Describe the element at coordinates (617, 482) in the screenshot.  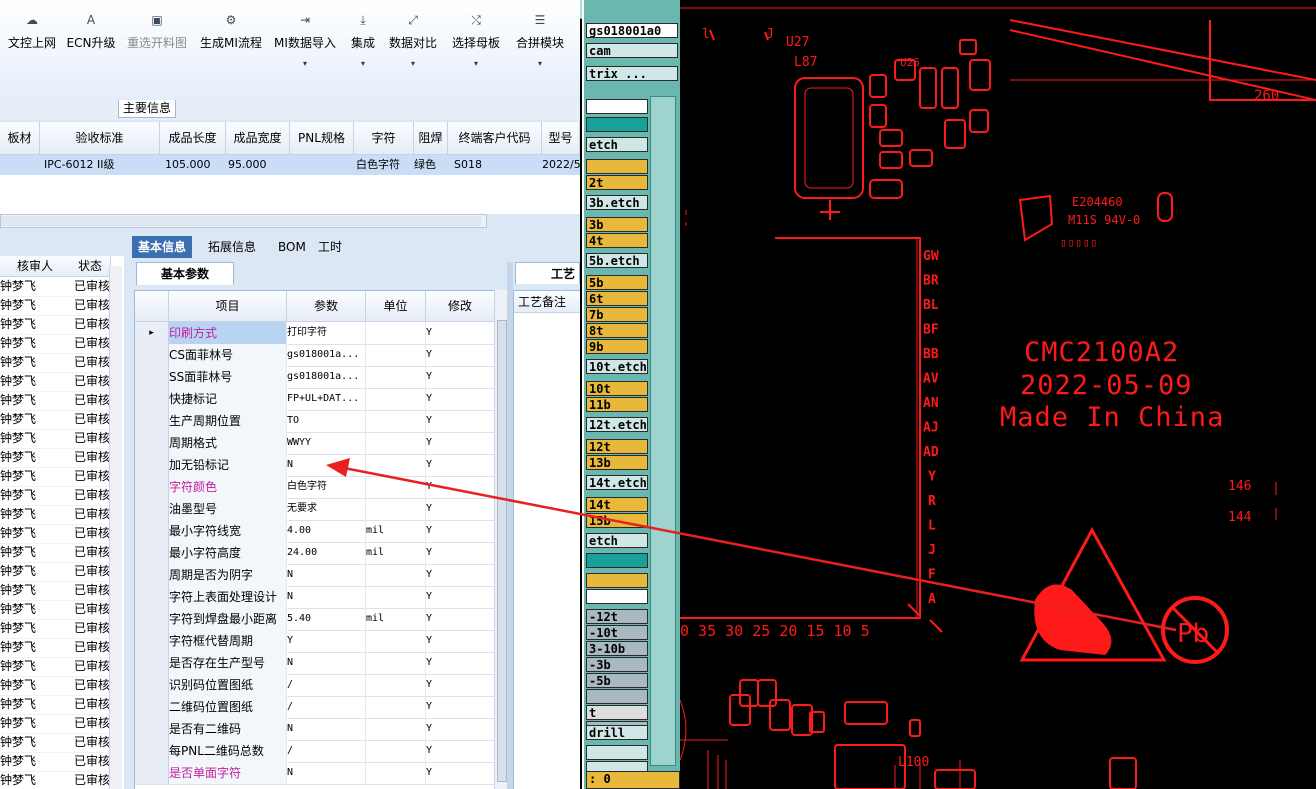
I see `layer-item: 14t.etch` at that location.